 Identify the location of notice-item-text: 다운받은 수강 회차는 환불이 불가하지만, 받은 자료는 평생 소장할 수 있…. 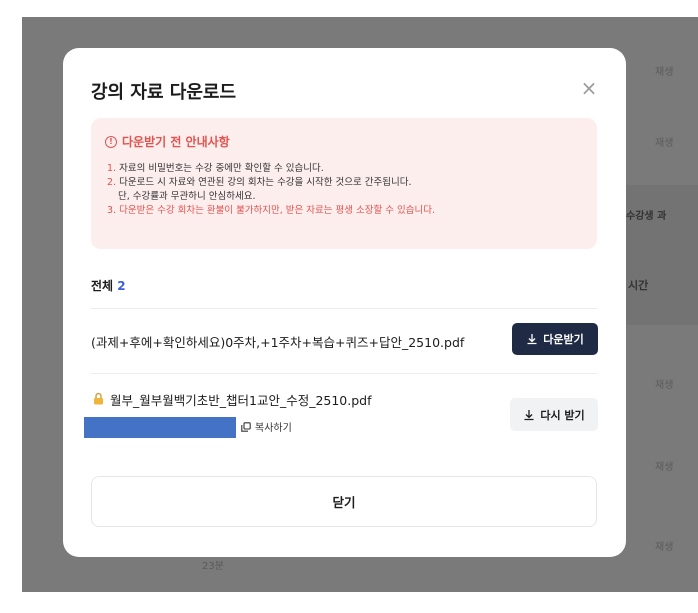
(277, 210).